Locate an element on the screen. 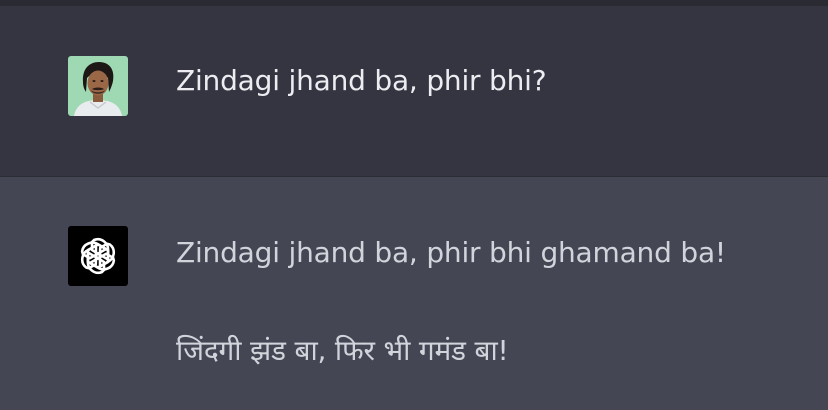 This screenshot has width=828, height=410. user-avatar is located at coordinates (98, 86).